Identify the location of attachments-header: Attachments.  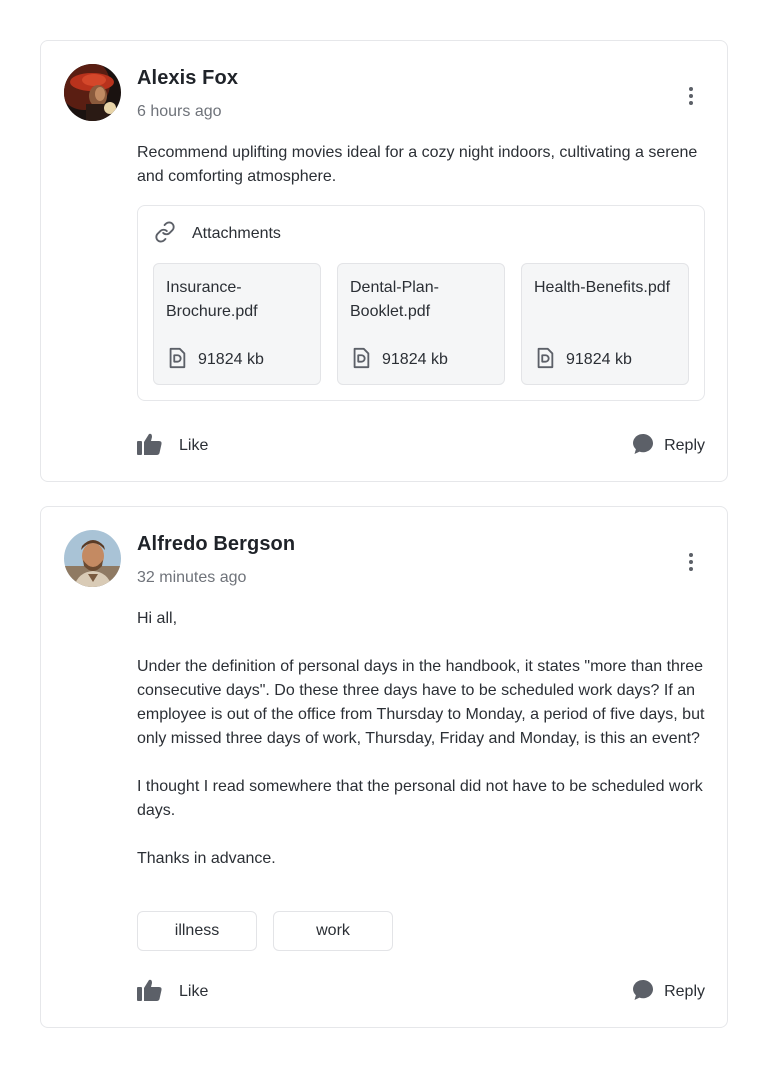
(217, 234).